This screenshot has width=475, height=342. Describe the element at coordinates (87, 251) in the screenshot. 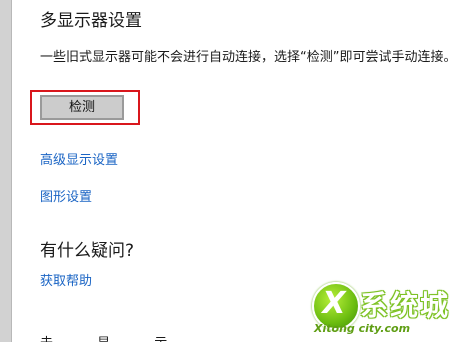

I see `questions-heading: 有什么疑问?` at that location.